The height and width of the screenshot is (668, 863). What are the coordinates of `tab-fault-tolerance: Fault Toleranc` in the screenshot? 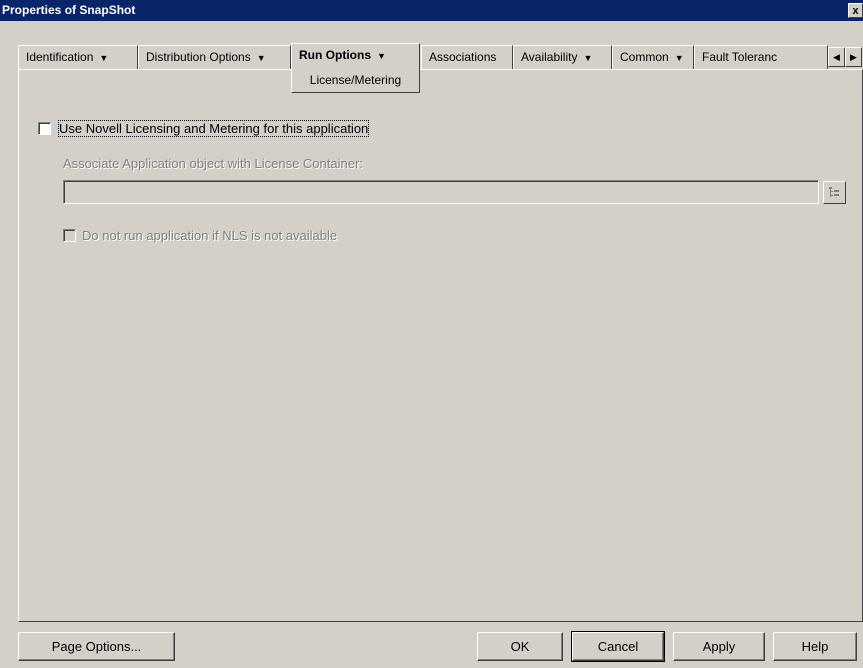 It's located at (761, 57).